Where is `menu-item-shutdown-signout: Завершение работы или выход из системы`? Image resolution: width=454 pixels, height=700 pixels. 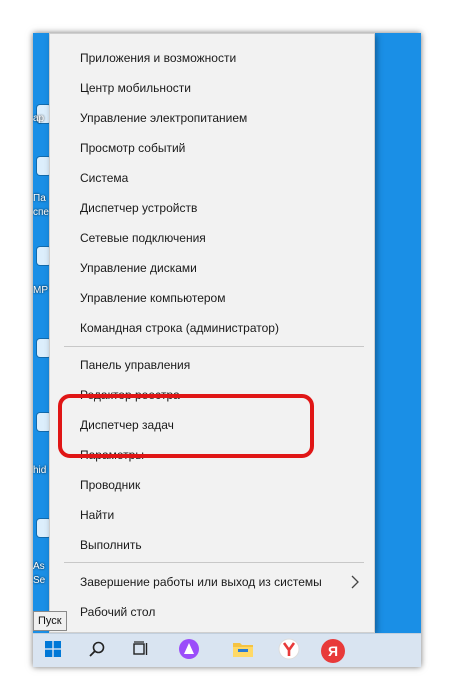 menu-item-shutdown-signout: Завершение работы или выход из системы is located at coordinates (212, 582).